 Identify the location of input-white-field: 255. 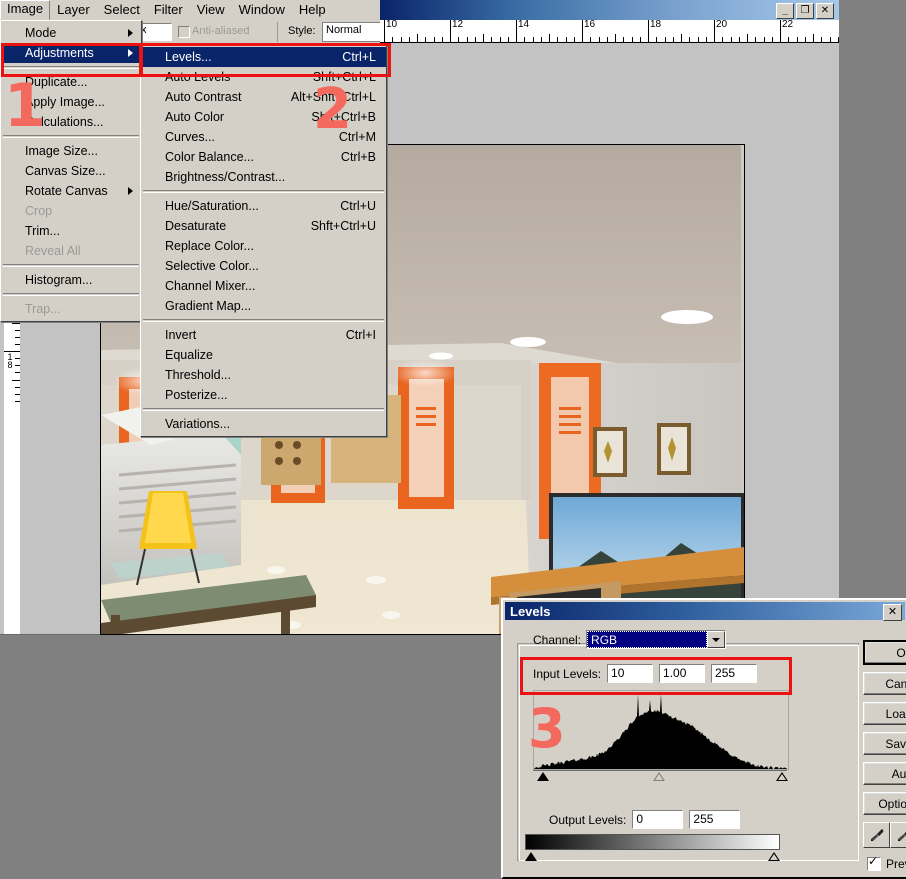
(734, 673).